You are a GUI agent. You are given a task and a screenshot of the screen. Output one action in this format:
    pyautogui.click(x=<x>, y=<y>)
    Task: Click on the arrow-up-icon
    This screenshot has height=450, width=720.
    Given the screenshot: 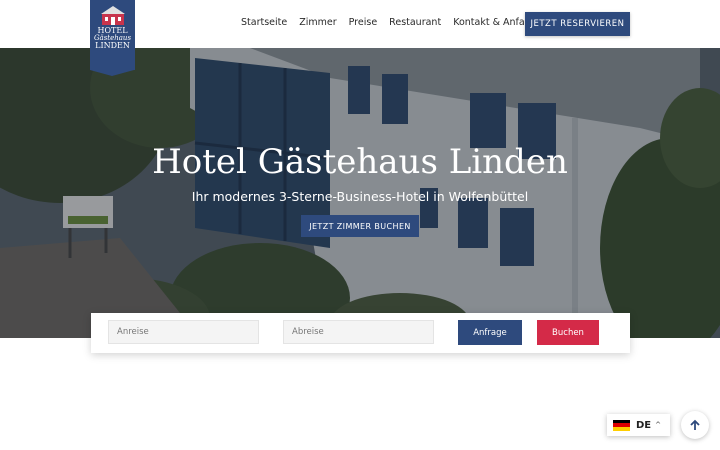 What is the action you would take?
    pyautogui.click(x=695, y=424)
    